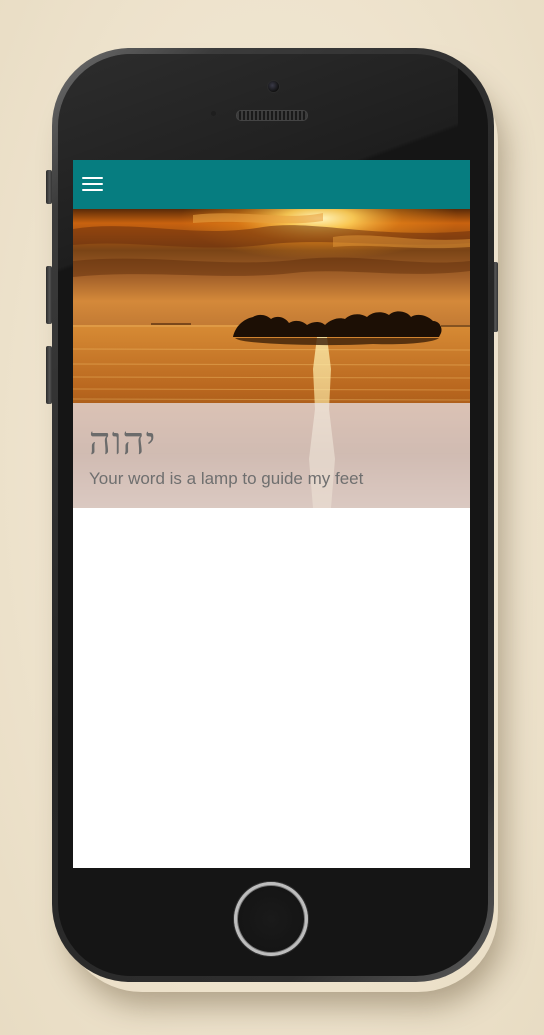 This screenshot has height=1035, width=544. I want to click on hero-title: יהוה, so click(123, 441).